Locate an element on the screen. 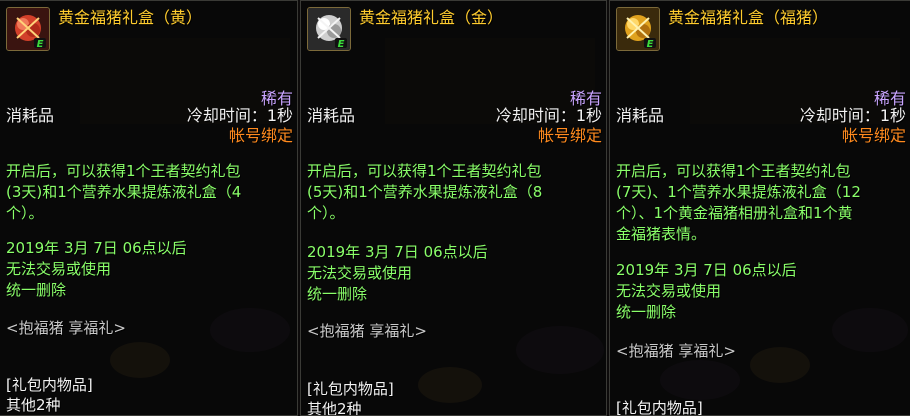 The height and width of the screenshot is (416, 910). item-title: 黄金福猪礼盒（金） is located at coordinates (431, 17).